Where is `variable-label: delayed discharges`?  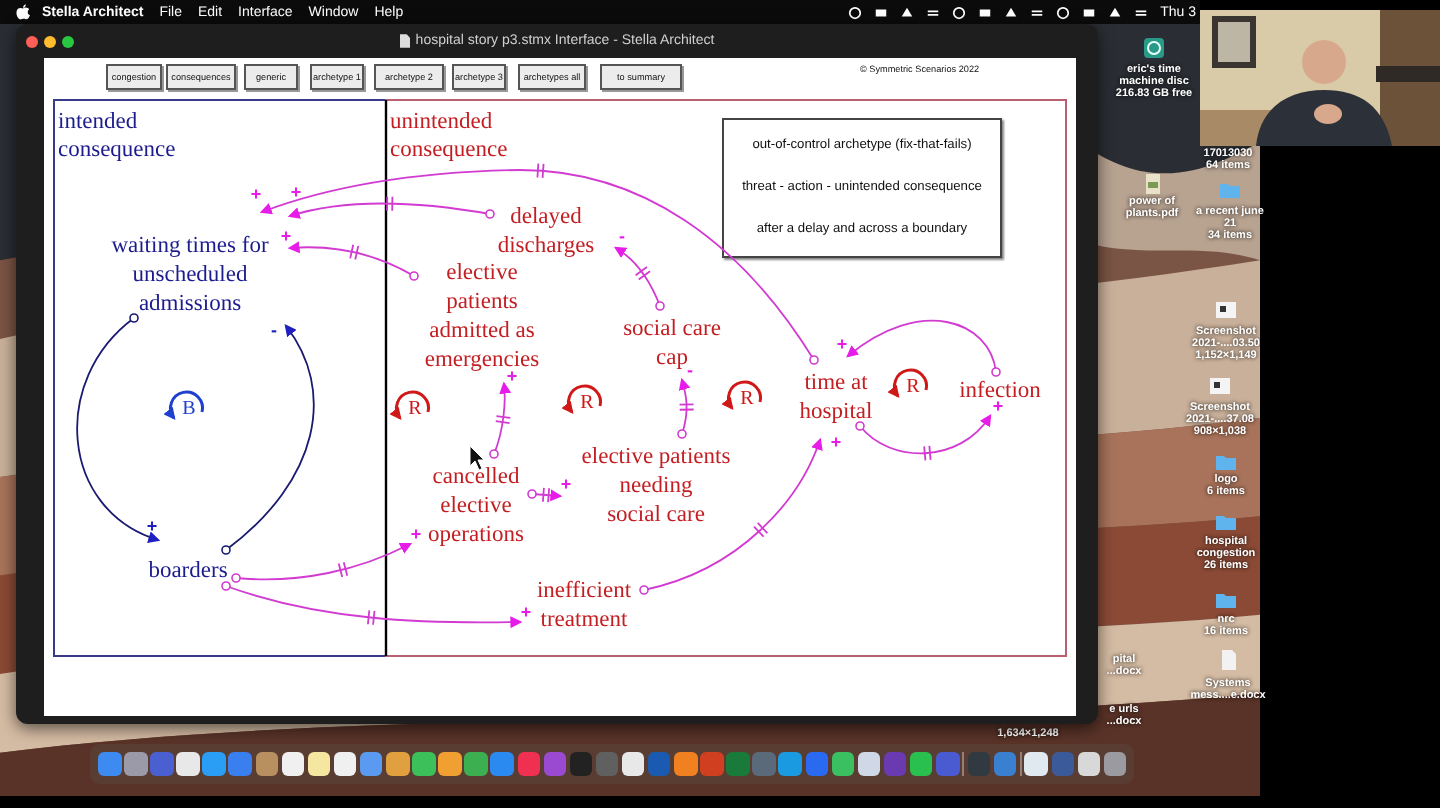
variable-label: delayed discharges is located at coordinates (546, 231).